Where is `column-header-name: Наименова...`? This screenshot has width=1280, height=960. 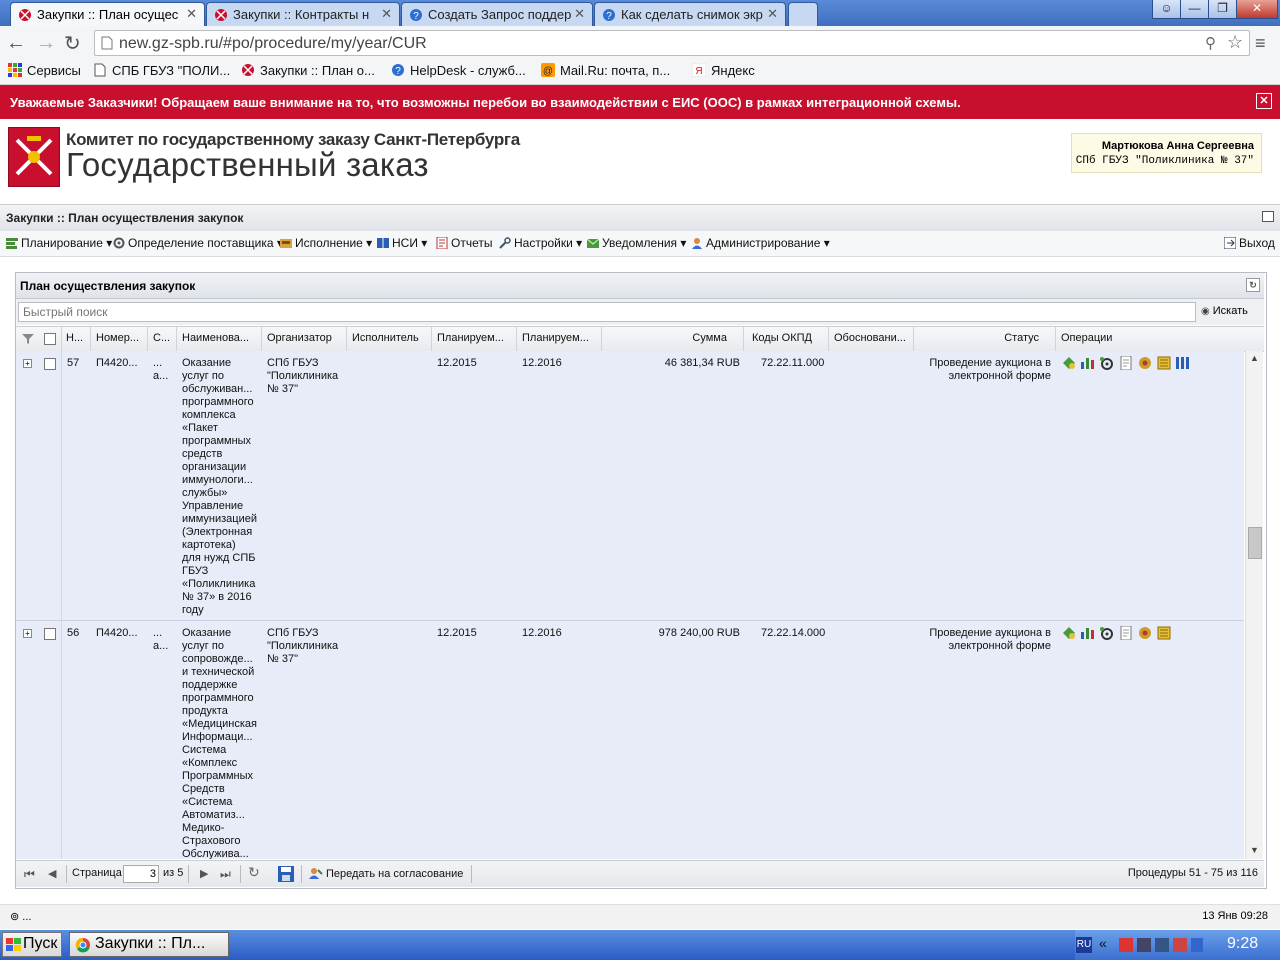 column-header-name: Наименова... is located at coordinates (222, 338).